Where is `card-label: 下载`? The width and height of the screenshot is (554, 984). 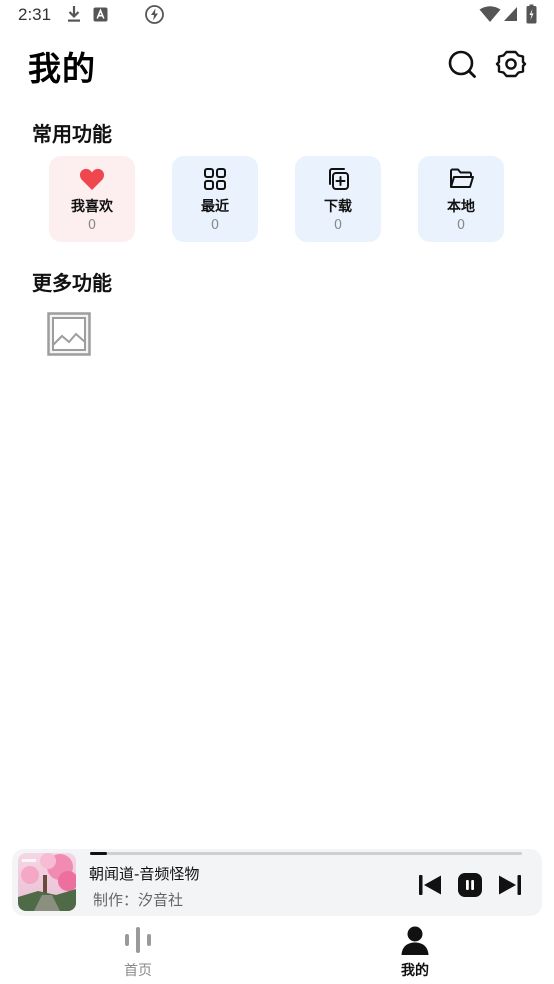 card-label: 下载 is located at coordinates (338, 207).